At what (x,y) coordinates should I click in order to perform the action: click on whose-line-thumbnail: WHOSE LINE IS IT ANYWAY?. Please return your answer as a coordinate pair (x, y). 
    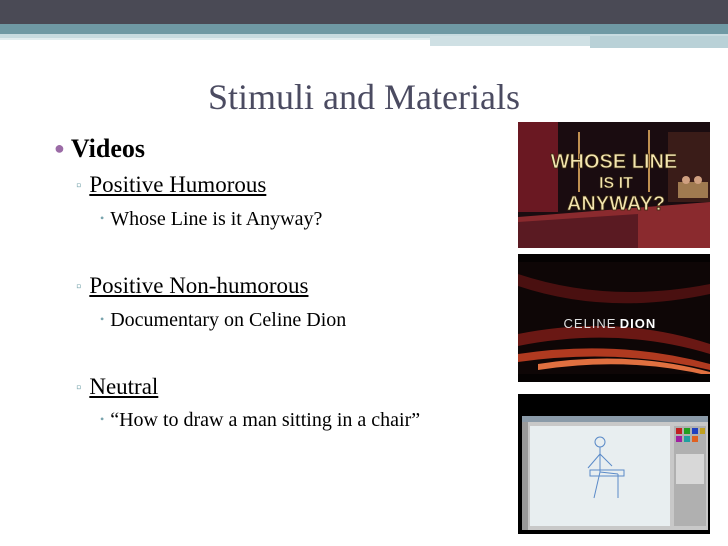
    Looking at the image, I should click on (614, 185).